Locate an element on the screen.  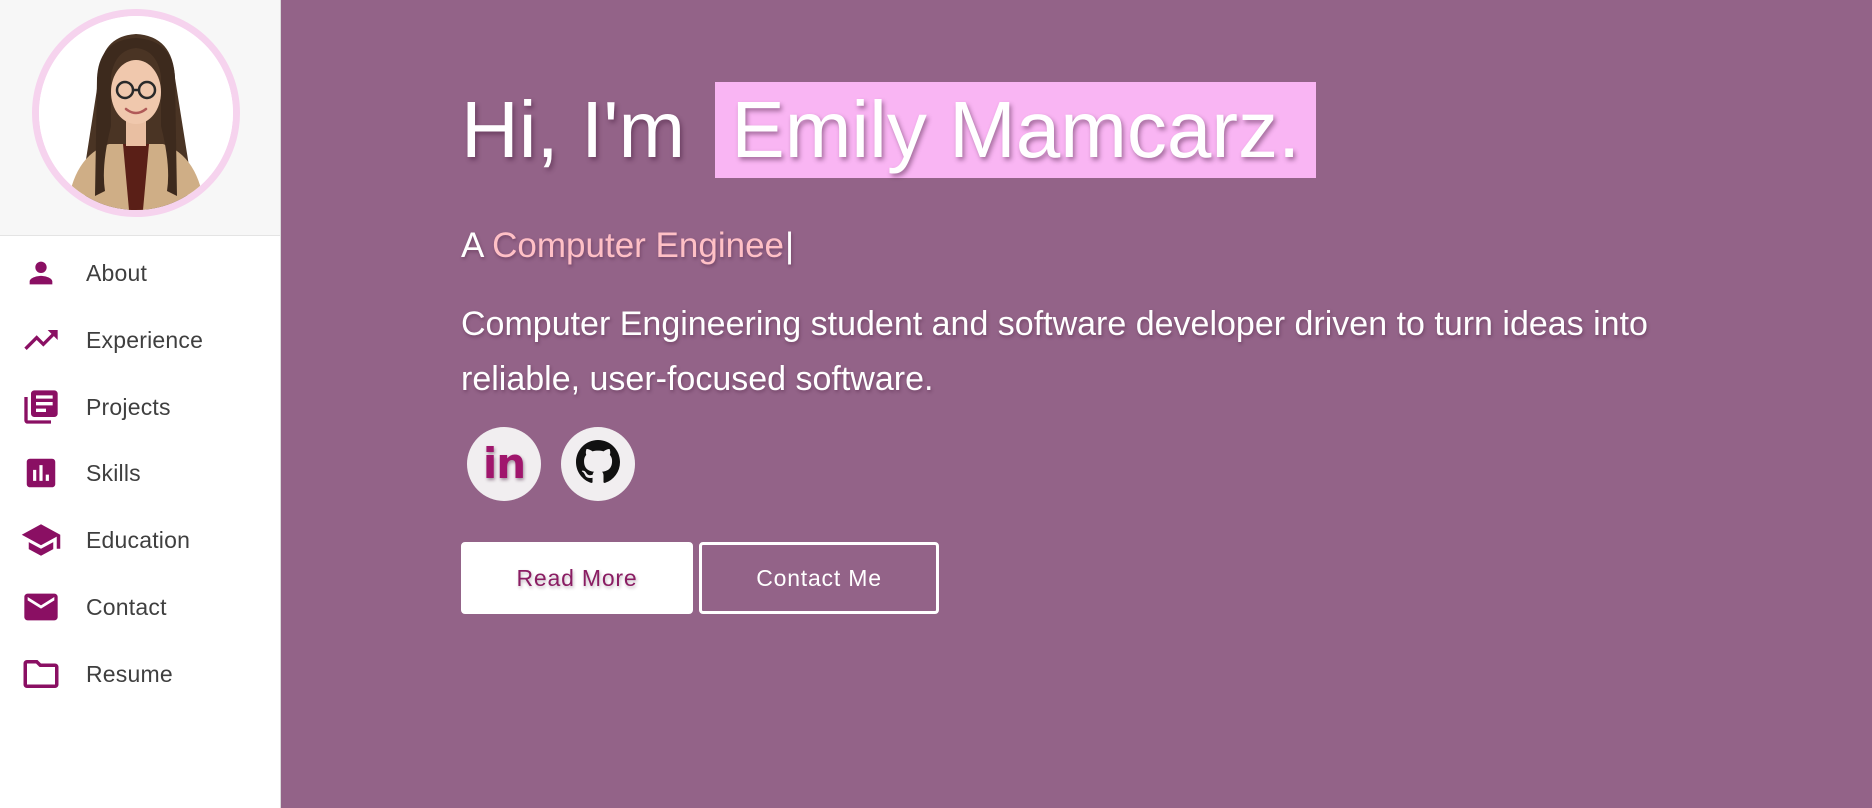
graduation-cap-icon is located at coordinates (41, 540).